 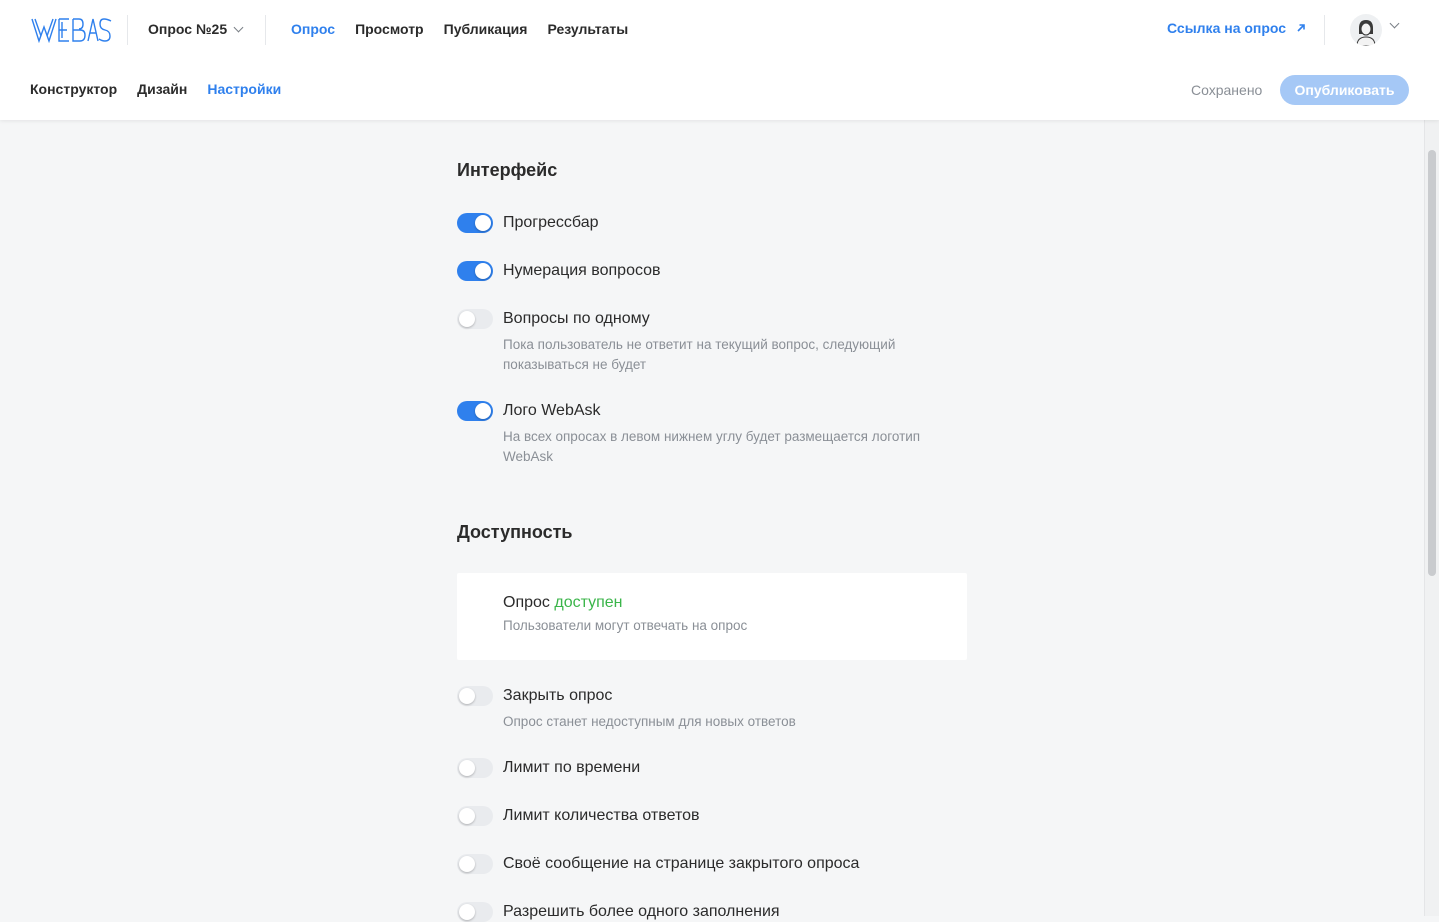 What do you see at coordinates (526, 602) in the screenshot?
I see `status-prefix: Опрос` at bounding box center [526, 602].